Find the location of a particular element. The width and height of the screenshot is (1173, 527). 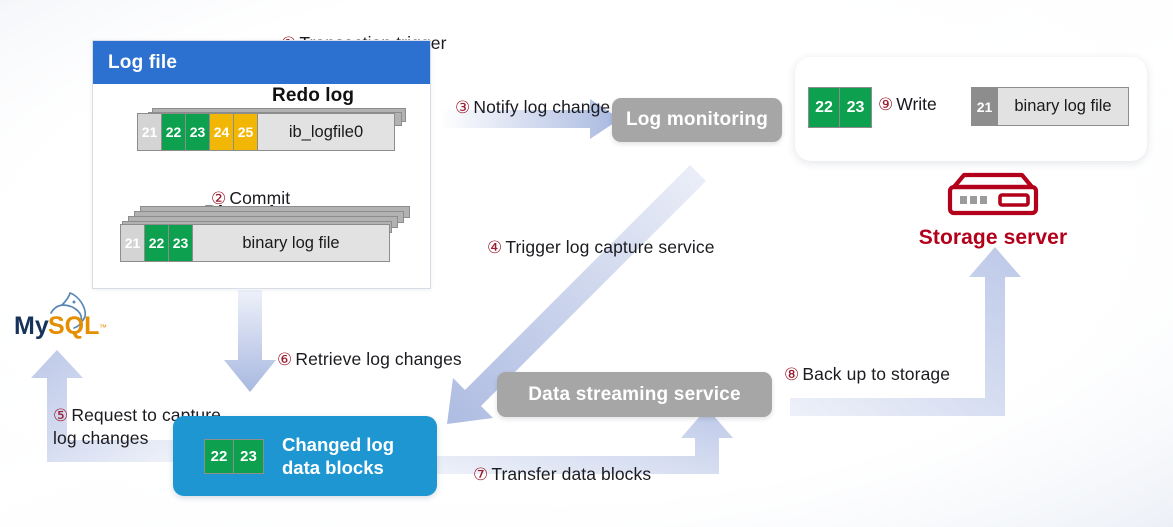

log-file-panel-header: Log file is located at coordinates (261, 62).